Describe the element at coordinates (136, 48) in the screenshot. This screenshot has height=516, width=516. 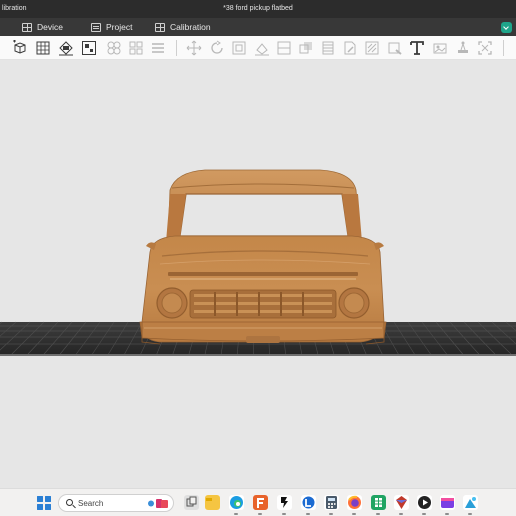
I see `split-parts-icon` at that location.